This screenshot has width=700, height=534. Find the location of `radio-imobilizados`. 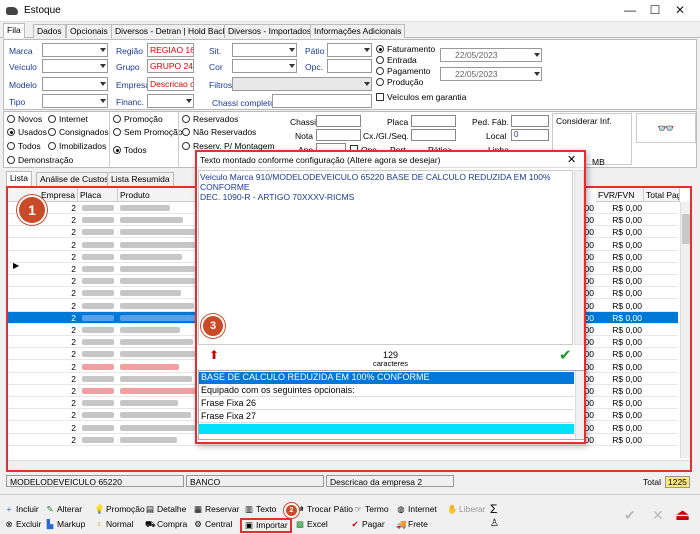

radio-imobilizados is located at coordinates (52, 146).